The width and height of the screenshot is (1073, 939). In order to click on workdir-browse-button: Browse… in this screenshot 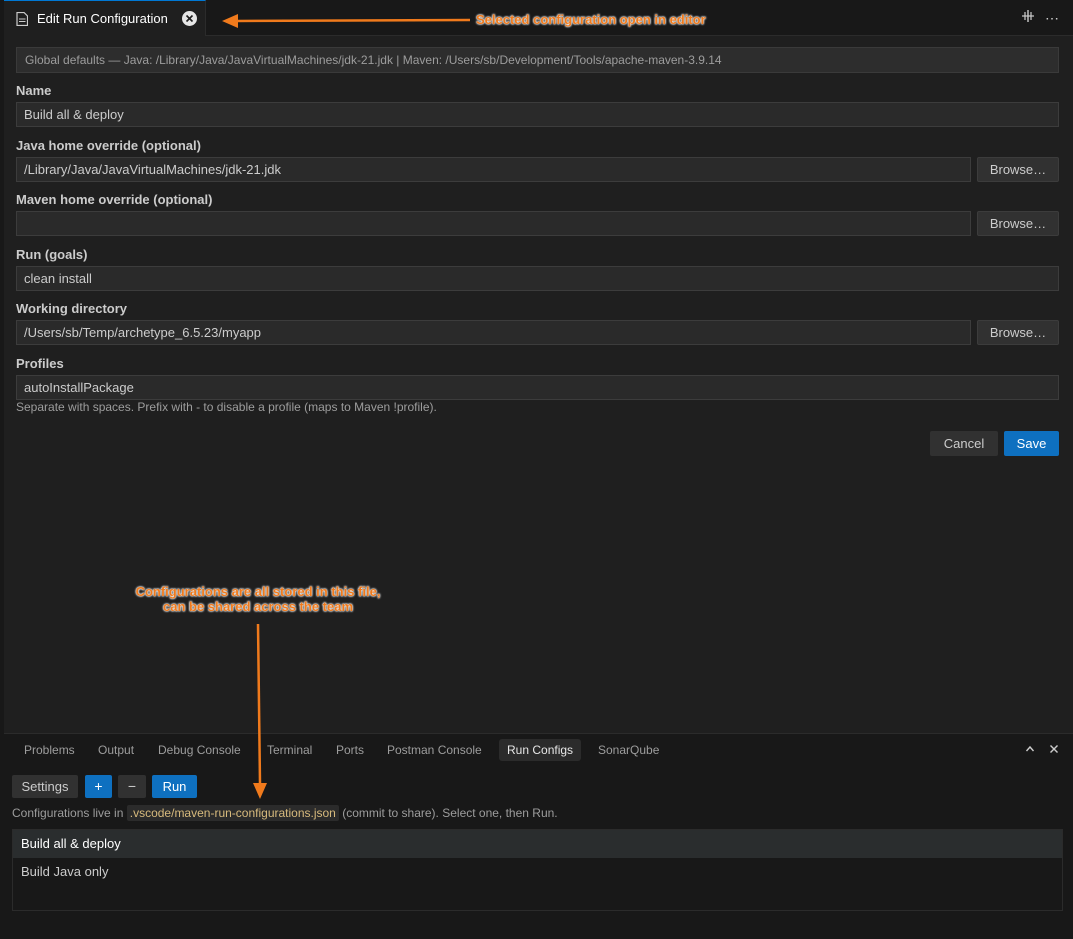, I will do `click(1018, 332)`.